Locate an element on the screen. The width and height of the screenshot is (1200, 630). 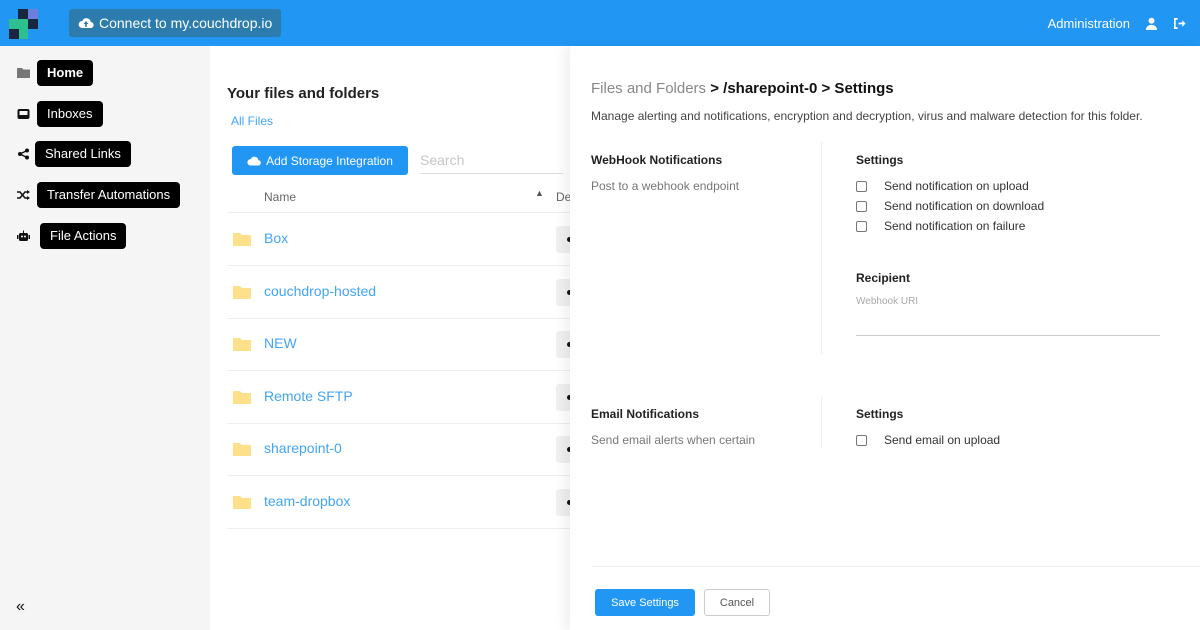
checkbox-label: Send notification on upload is located at coordinates (956, 186).